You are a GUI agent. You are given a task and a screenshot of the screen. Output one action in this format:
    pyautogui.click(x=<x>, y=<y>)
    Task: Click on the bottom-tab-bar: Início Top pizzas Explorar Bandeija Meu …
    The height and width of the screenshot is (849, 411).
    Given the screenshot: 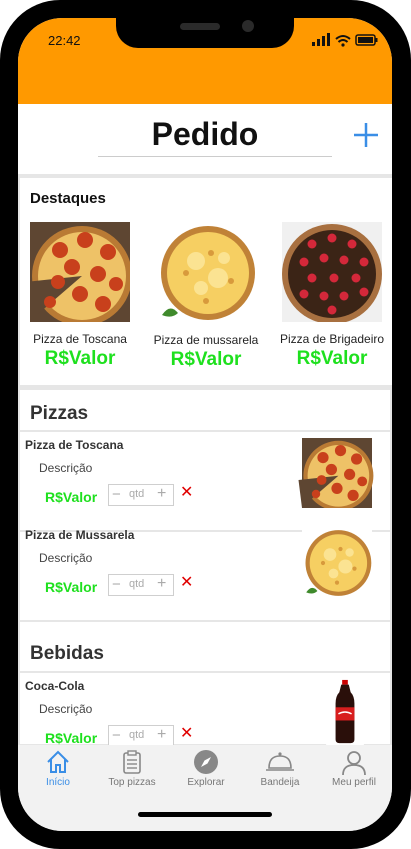 What is the action you would take?
    pyautogui.click(x=205, y=788)
    